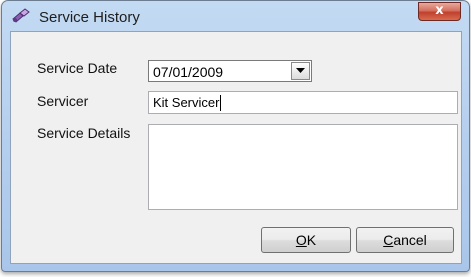  Describe the element at coordinates (89, 17) in the screenshot. I see `window-title: Service History` at that location.